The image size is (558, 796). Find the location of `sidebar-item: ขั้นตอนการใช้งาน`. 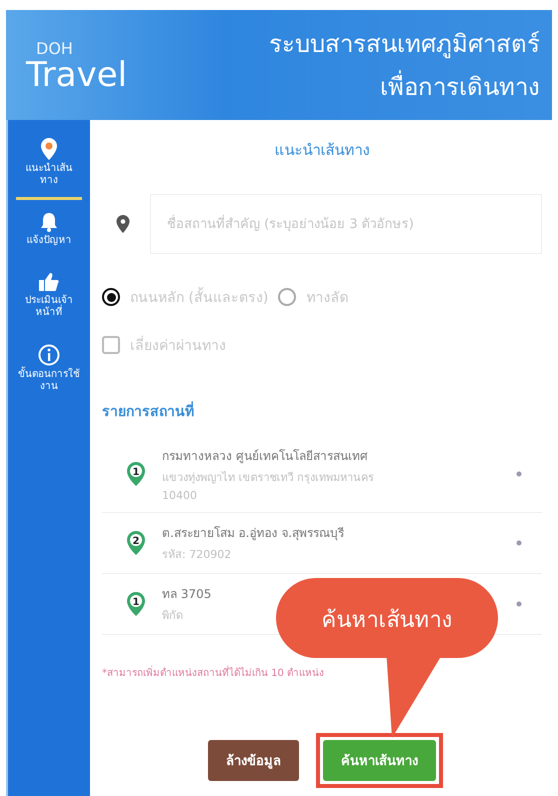

sidebar-item: ขั้นตอนการใช้งาน is located at coordinates (49, 372).